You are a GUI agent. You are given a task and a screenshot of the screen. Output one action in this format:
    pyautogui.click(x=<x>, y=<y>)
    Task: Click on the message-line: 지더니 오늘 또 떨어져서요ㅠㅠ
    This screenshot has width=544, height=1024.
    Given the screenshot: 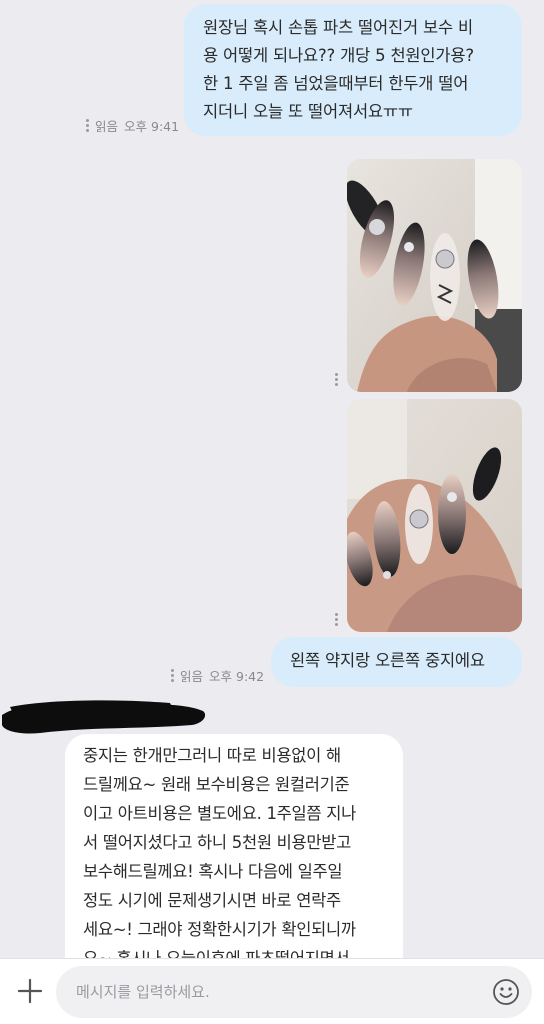 What is the action you would take?
    pyautogui.click(x=308, y=111)
    